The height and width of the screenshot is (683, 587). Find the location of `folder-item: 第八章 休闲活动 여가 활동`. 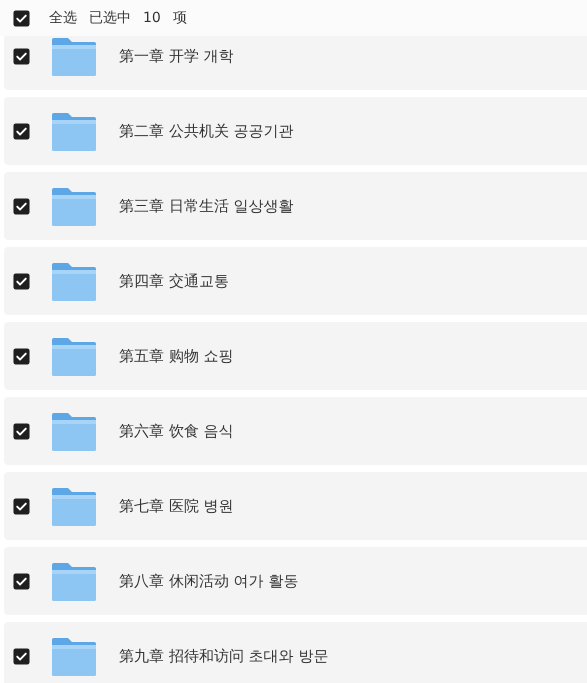

folder-item: 第八章 休闲活动 여가 활동 is located at coordinates (295, 581).